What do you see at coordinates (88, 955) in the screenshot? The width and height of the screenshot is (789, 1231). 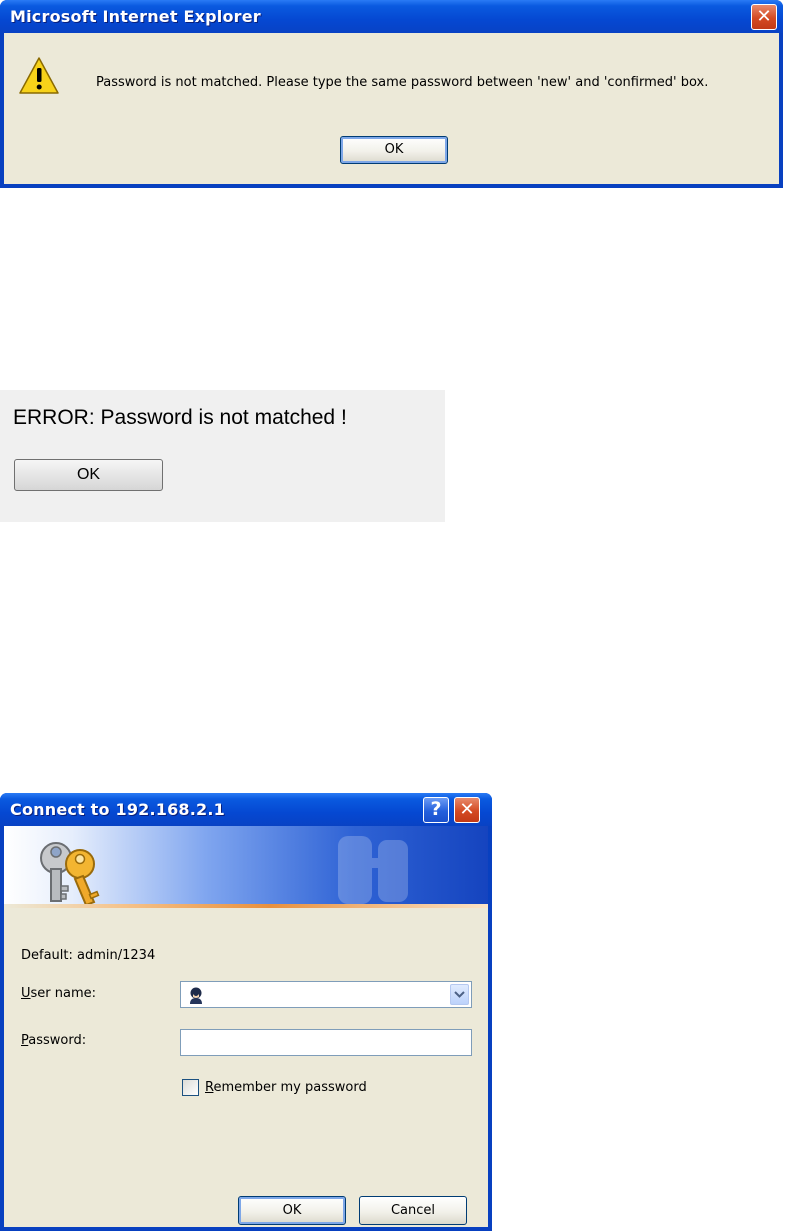 I see `default-credentials-text: Default: admin/1234` at bounding box center [88, 955].